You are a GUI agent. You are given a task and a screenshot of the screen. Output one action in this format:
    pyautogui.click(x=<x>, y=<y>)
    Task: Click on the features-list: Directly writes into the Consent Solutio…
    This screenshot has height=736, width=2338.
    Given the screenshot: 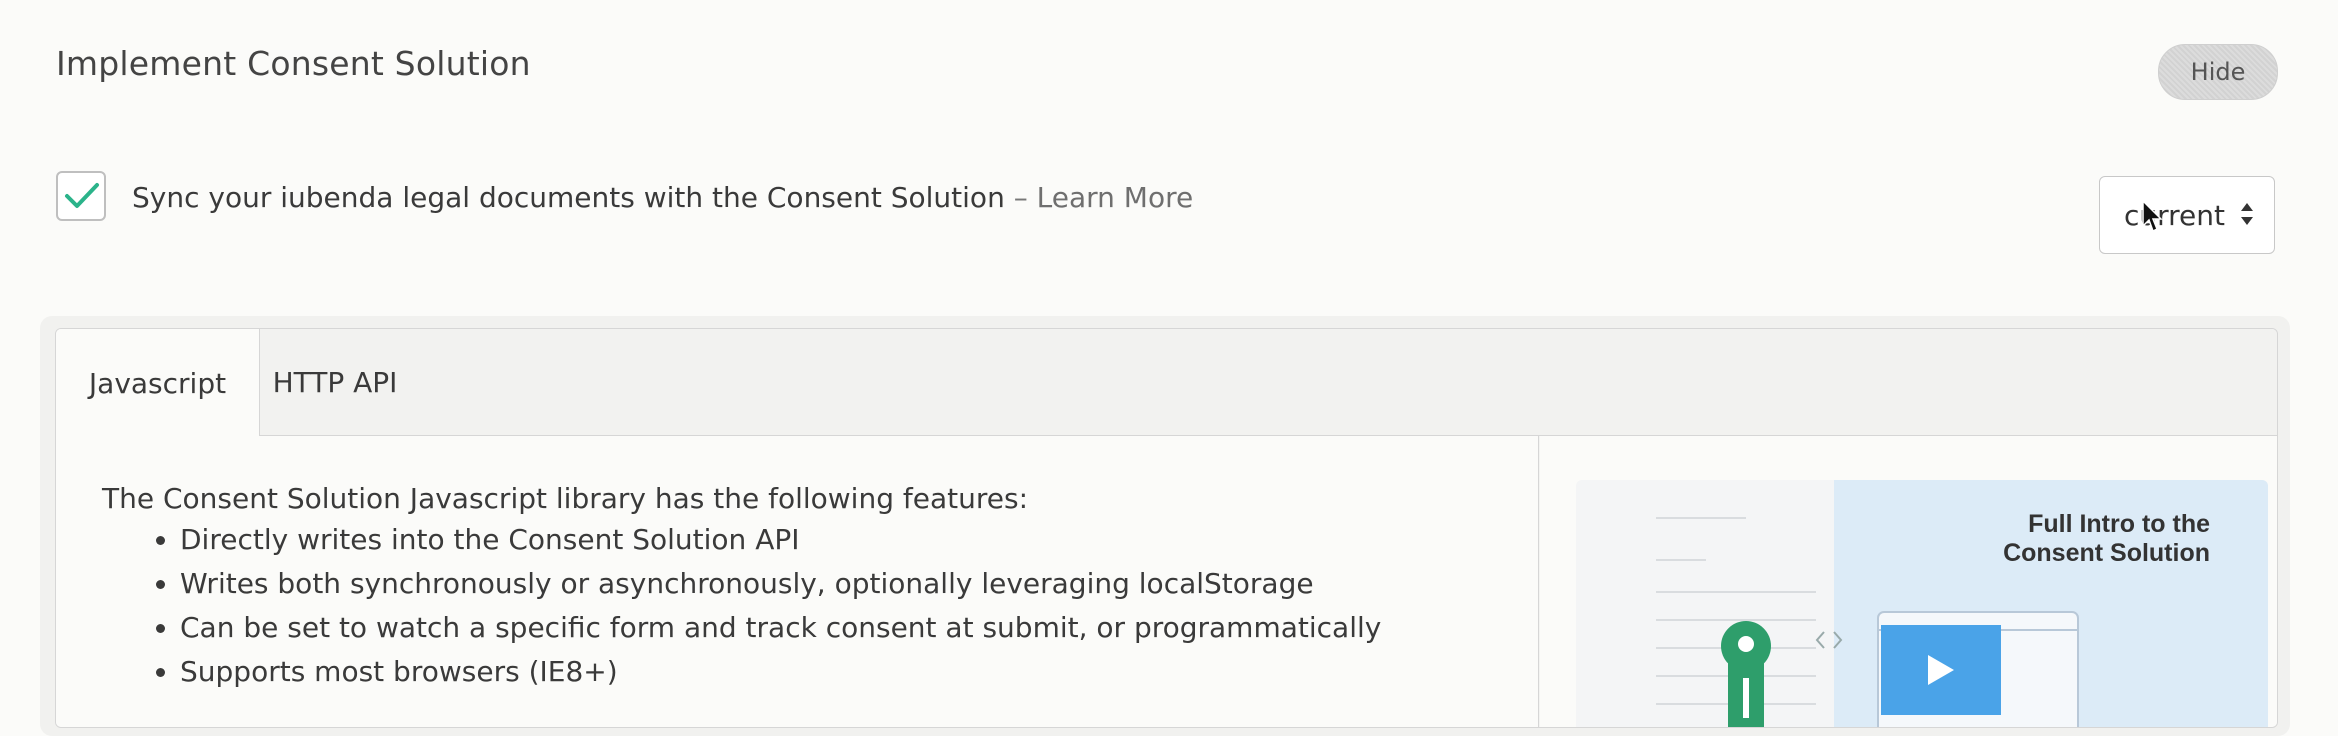 What is the action you would take?
    pyautogui.click(x=757, y=606)
    